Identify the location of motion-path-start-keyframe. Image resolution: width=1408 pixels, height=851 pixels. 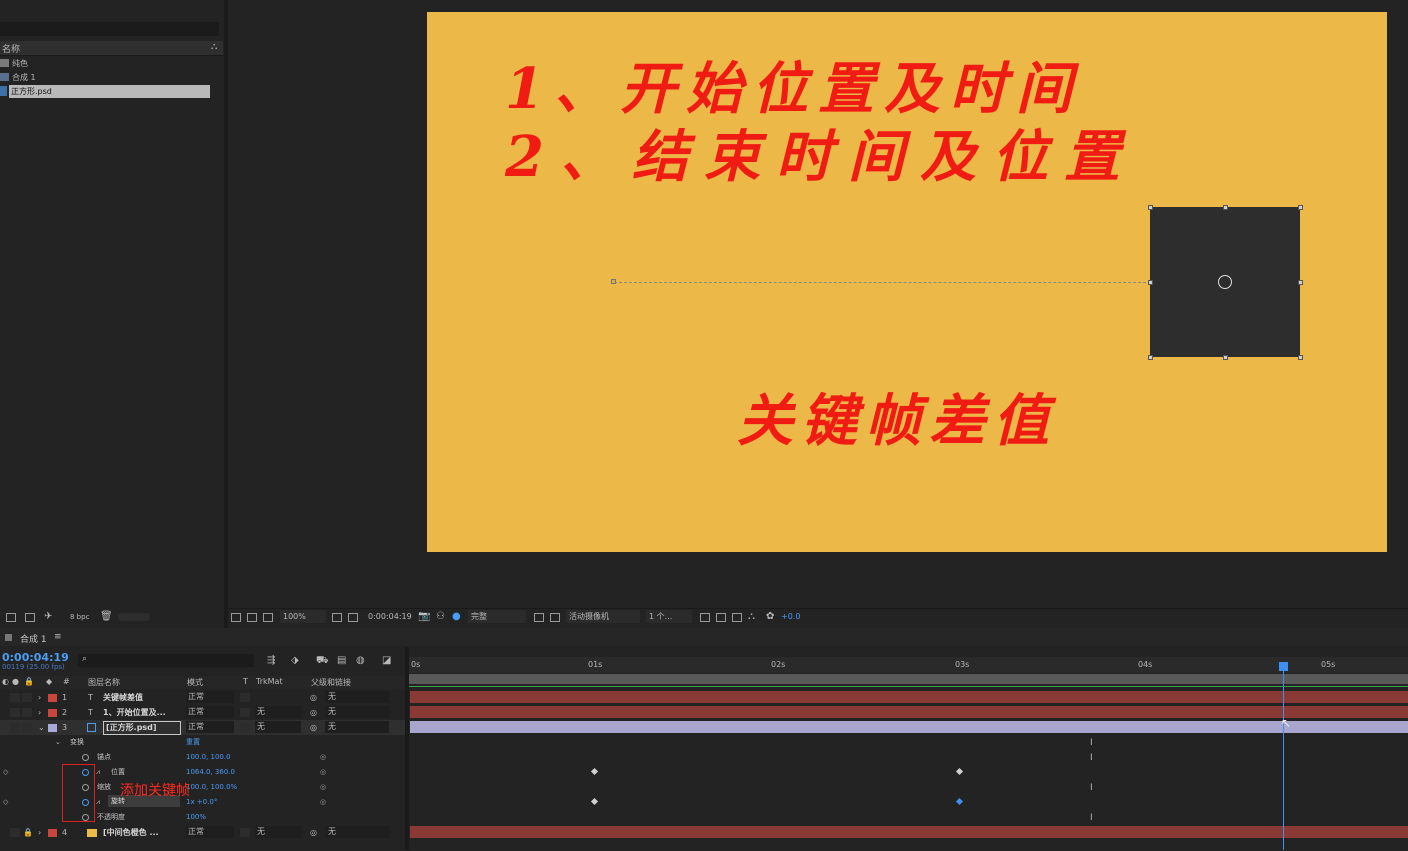
(613, 281).